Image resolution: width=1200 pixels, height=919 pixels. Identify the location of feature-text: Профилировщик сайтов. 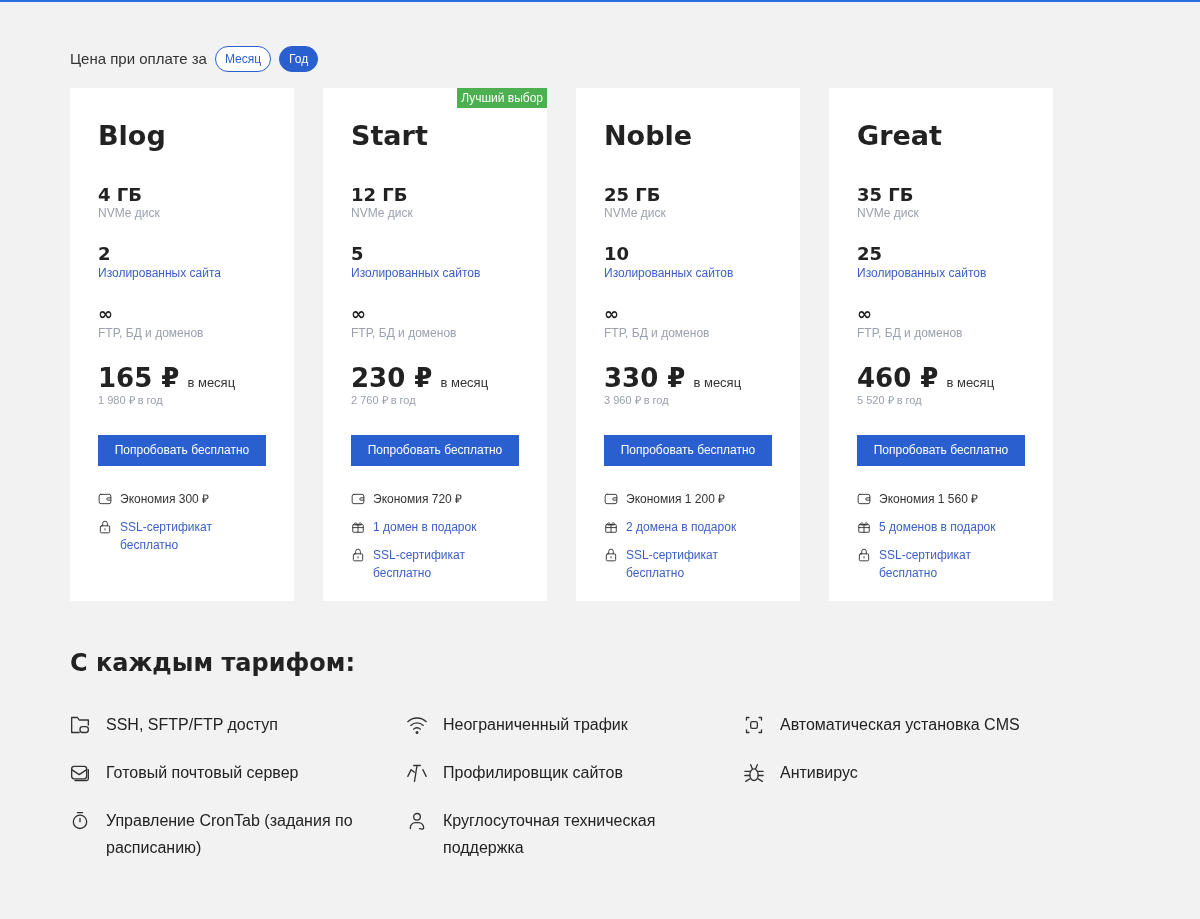
(533, 773).